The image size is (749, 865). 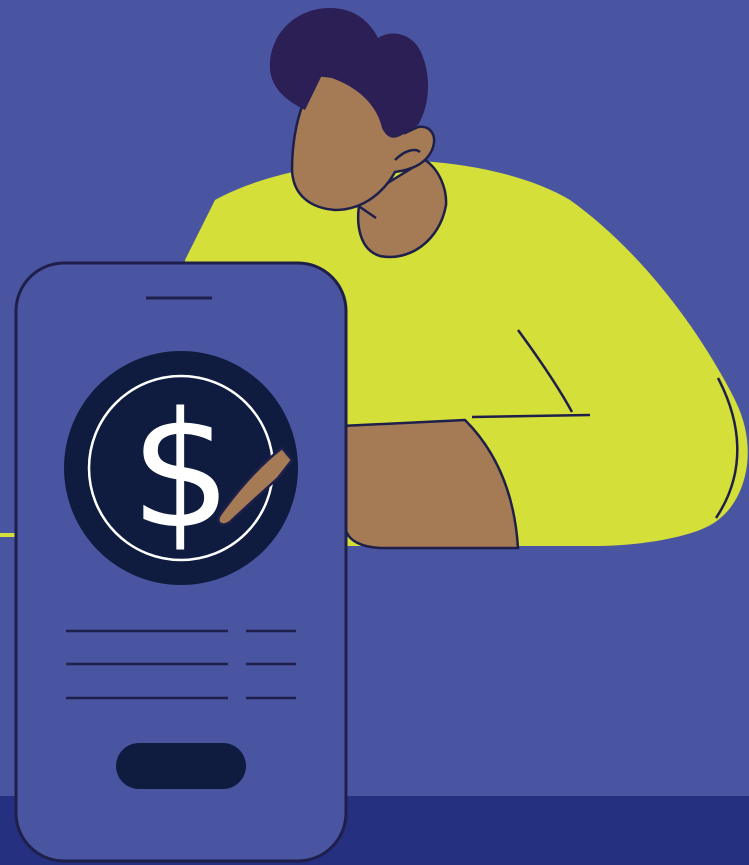 What do you see at coordinates (181, 470) in the screenshot?
I see `currency-symbol: $` at bounding box center [181, 470].